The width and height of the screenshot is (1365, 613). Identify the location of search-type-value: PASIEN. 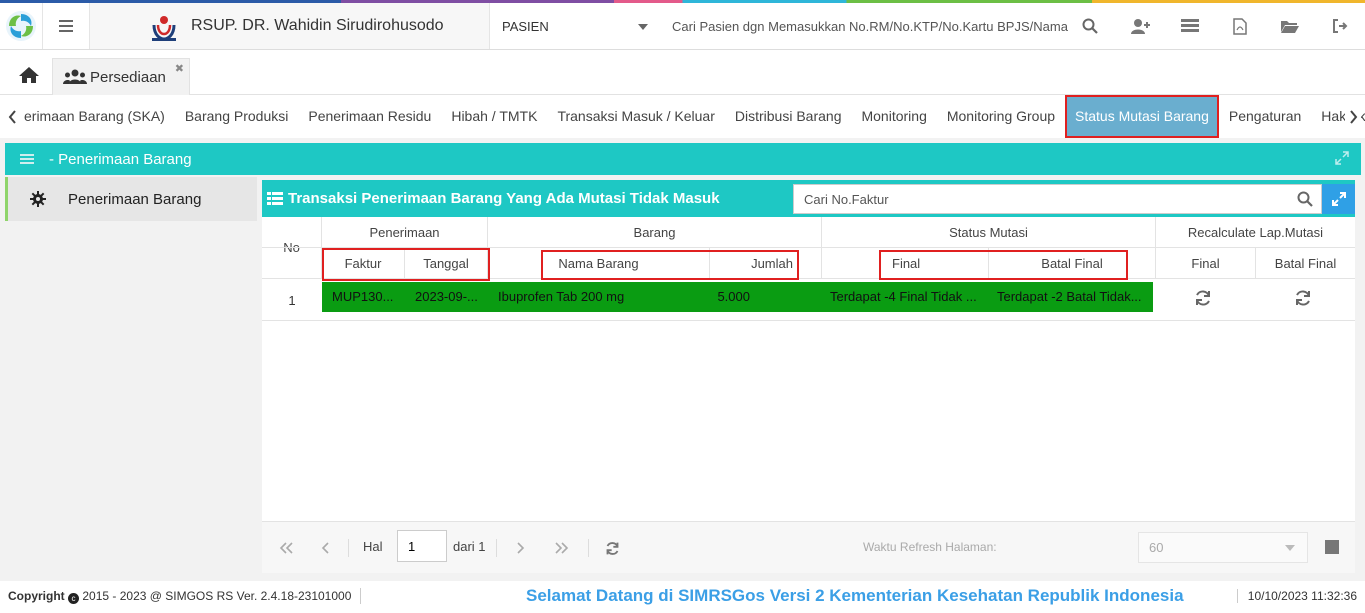
(525, 26).